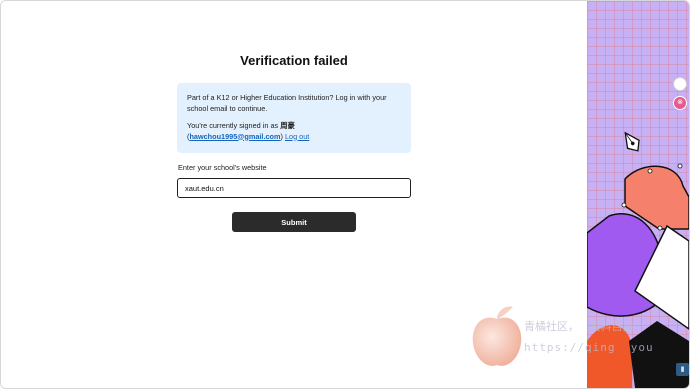 Image resolution: width=690 pixels, height=389 pixels. What do you see at coordinates (680, 84) in the screenshot?
I see `side-toggle-button` at bounding box center [680, 84].